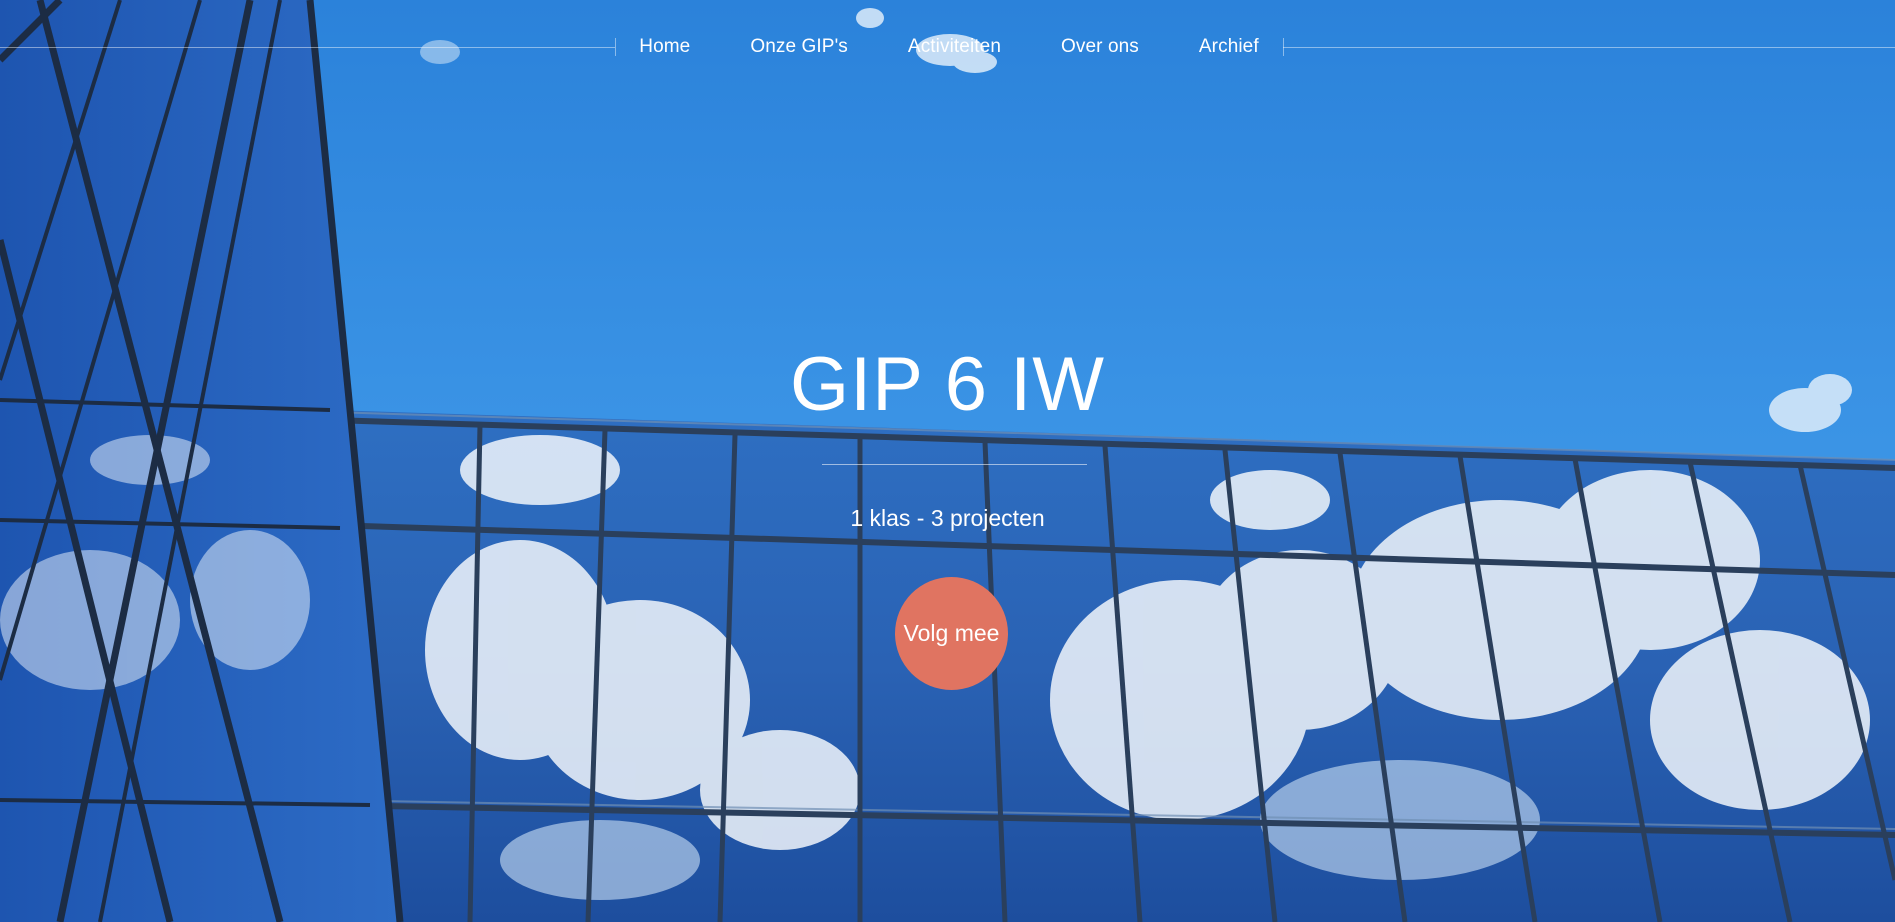 This screenshot has width=1895, height=922. What do you see at coordinates (664, 47) in the screenshot?
I see `nav-item-home: Home` at bounding box center [664, 47].